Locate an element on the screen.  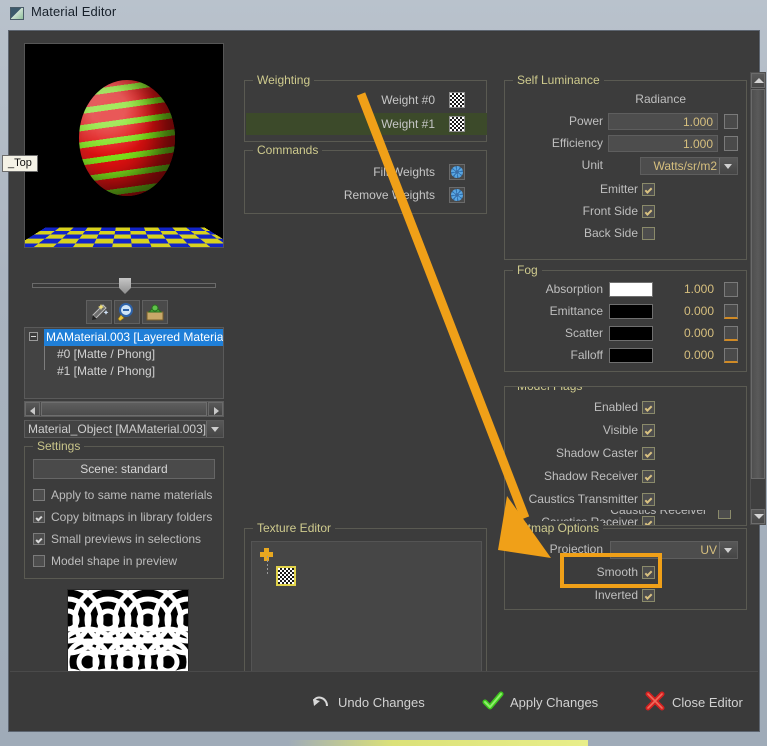
tree-row-layer-0: #0 [Matte / Phong] is located at coordinates (90, 354).